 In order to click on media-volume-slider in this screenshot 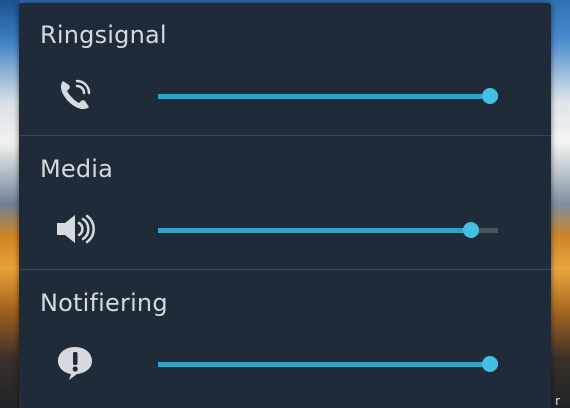, I will do `click(328, 230)`.